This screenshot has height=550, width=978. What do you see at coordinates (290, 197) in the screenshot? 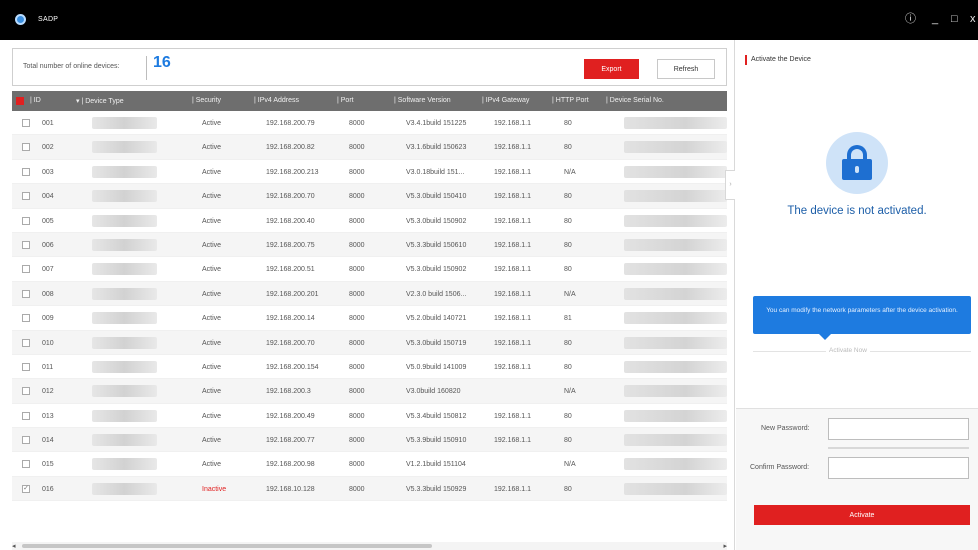
I see `cell-ipv4-address: 192.168.200.70` at bounding box center [290, 197].